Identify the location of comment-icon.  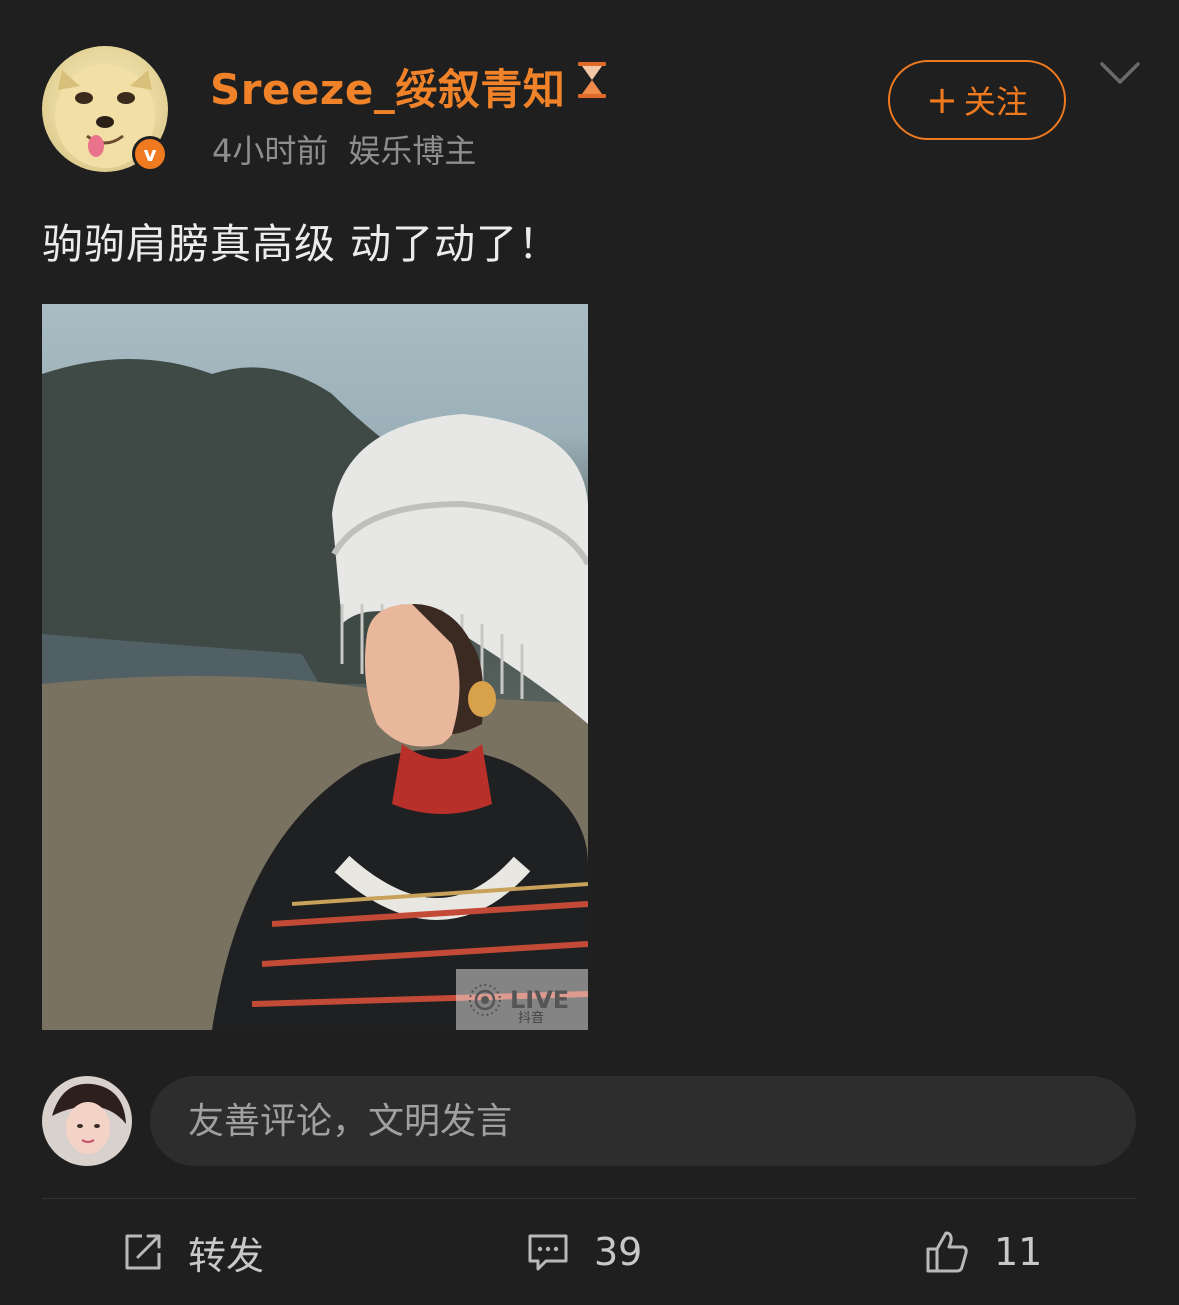
(548, 1252).